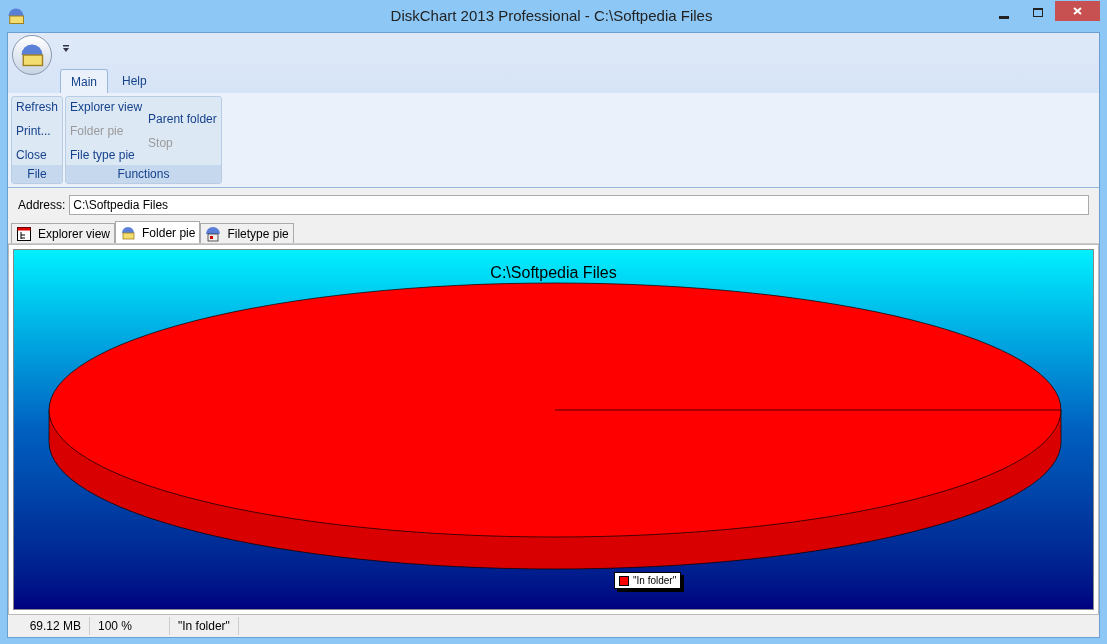 The width and height of the screenshot is (1107, 644). What do you see at coordinates (551, 15) in the screenshot?
I see `window-title: DiskChart 2013 Professional - C:\Softpedia Files` at bounding box center [551, 15].